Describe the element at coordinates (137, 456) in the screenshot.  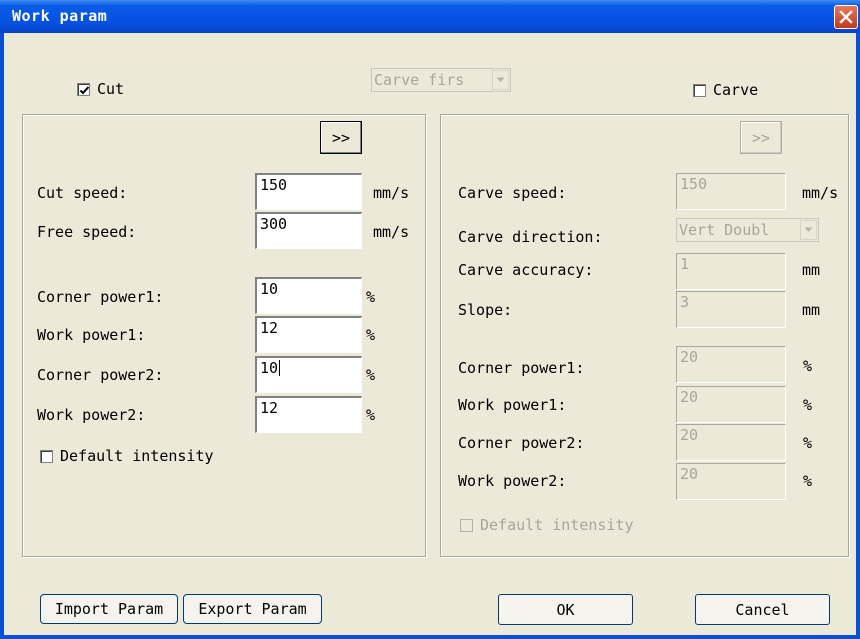
I see `cut-default-intensity-label: Default intensity` at that location.